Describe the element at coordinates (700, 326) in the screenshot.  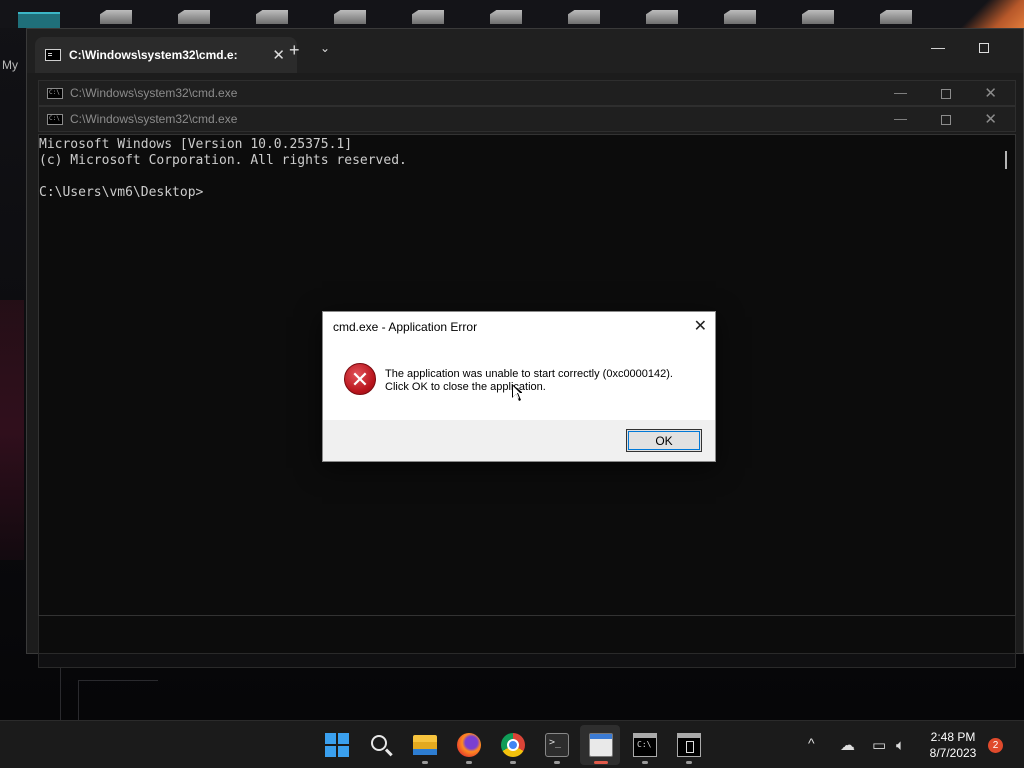
I see `dialog-close-button: ✕` at that location.